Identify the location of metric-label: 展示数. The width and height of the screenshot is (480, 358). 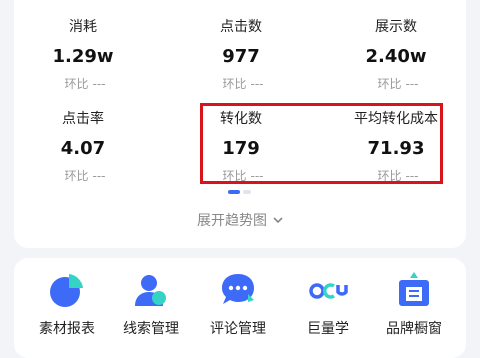
(396, 27).